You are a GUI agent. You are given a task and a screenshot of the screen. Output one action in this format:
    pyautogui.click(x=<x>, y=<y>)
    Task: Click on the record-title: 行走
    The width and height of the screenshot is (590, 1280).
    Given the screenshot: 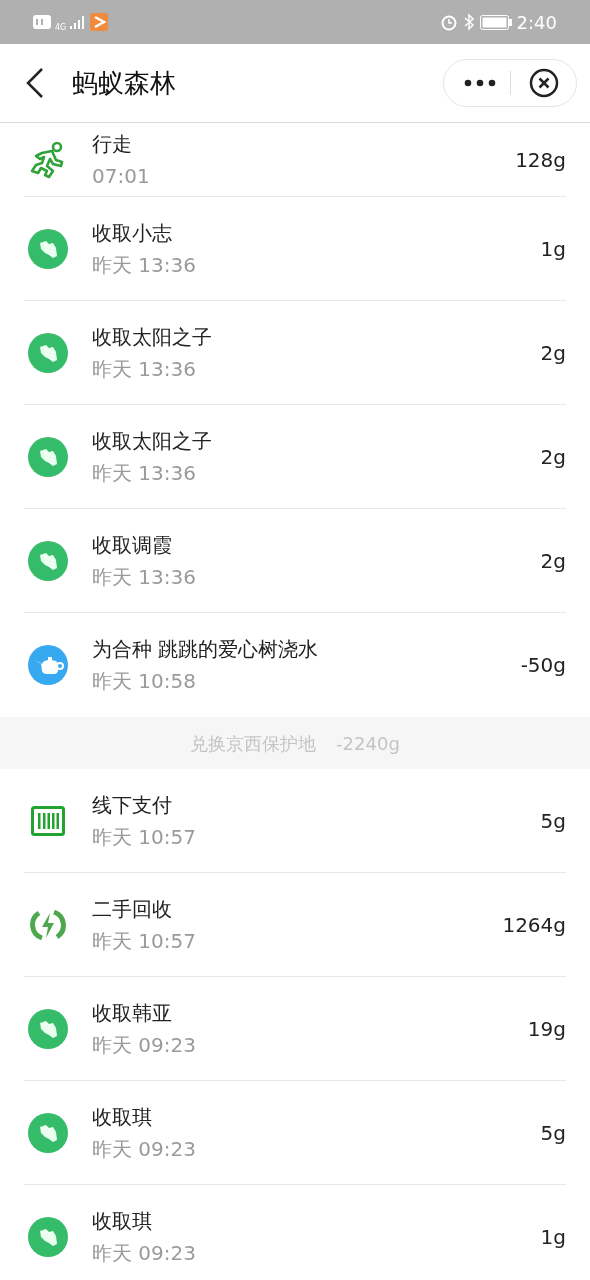 What is the action you would take?
    pyautogui.click(x=112, y=144)
    